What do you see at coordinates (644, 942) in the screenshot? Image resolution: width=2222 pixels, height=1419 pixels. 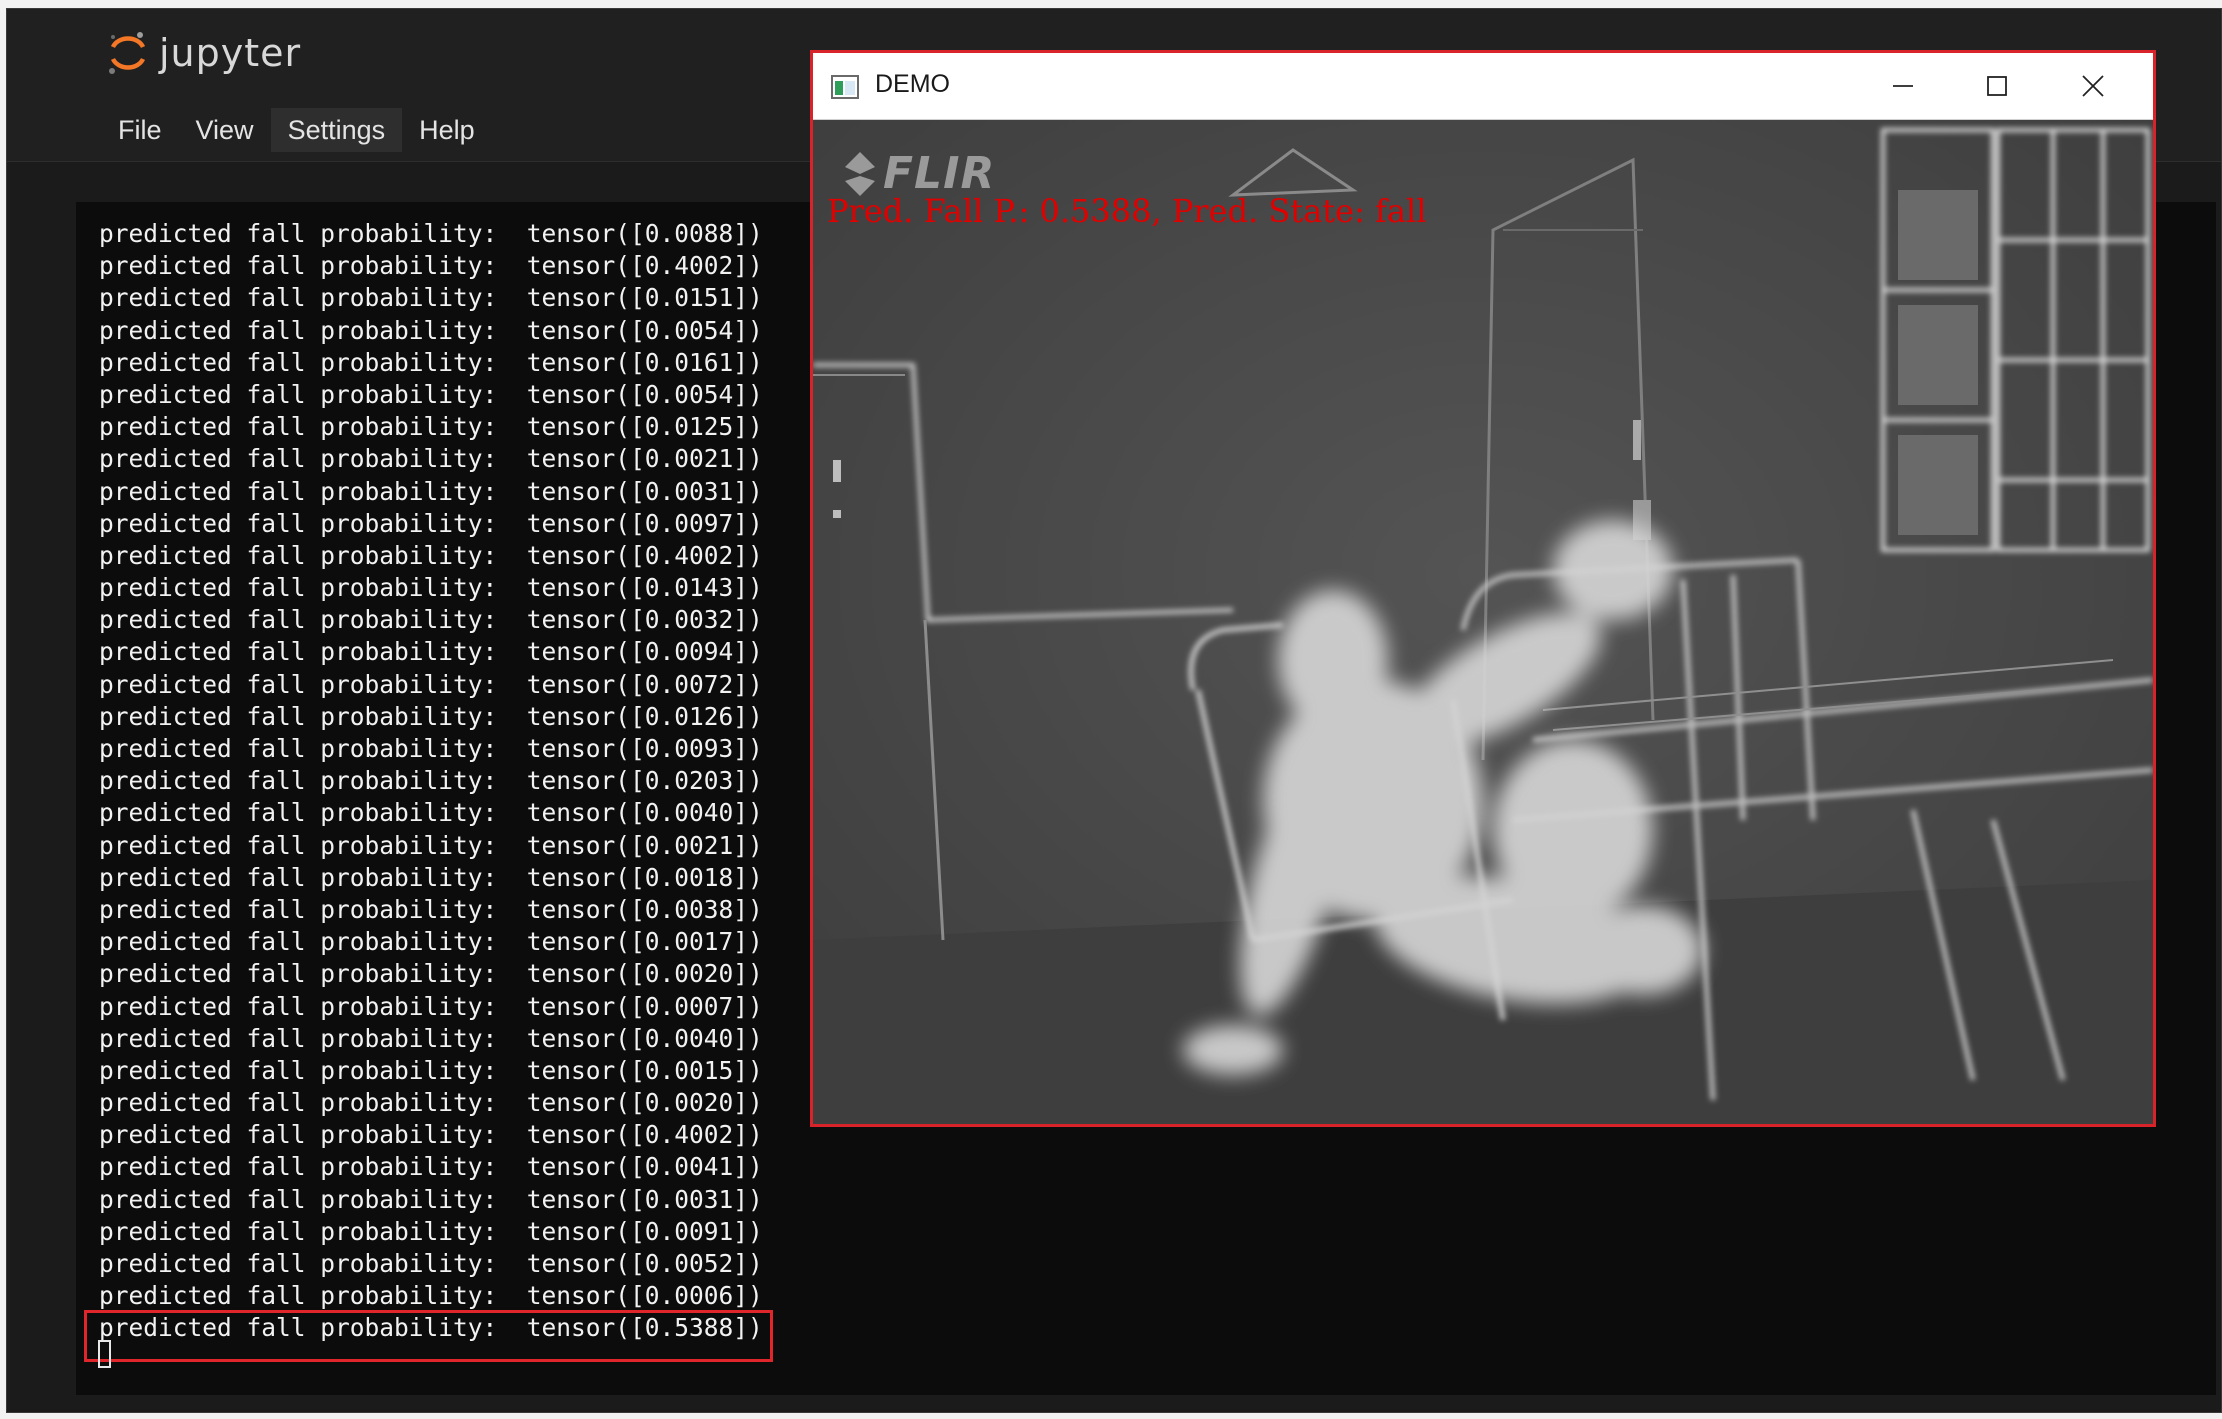 I see `terminal-line-value: tensor([0.0017])` at bounding box center [644, 942].